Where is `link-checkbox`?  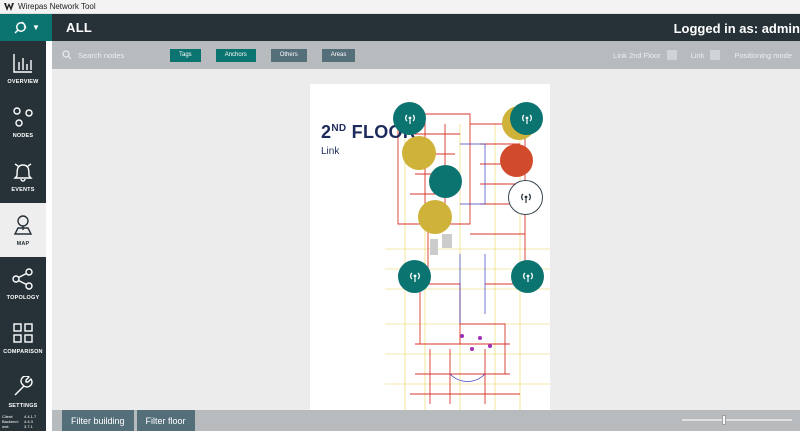 link-checkbox is located at coordinates (715, 55).